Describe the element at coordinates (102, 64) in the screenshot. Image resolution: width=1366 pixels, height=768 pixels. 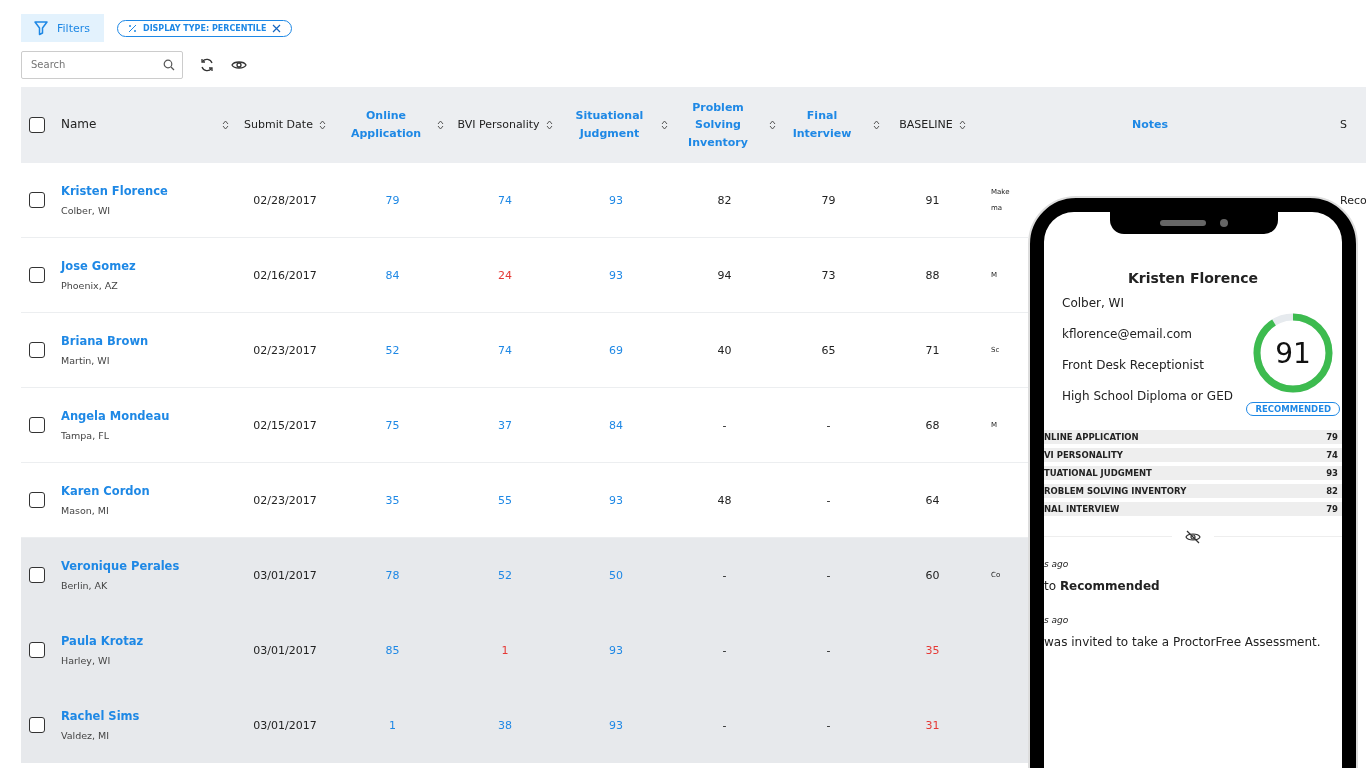
I see `search-field: Search` at that location.